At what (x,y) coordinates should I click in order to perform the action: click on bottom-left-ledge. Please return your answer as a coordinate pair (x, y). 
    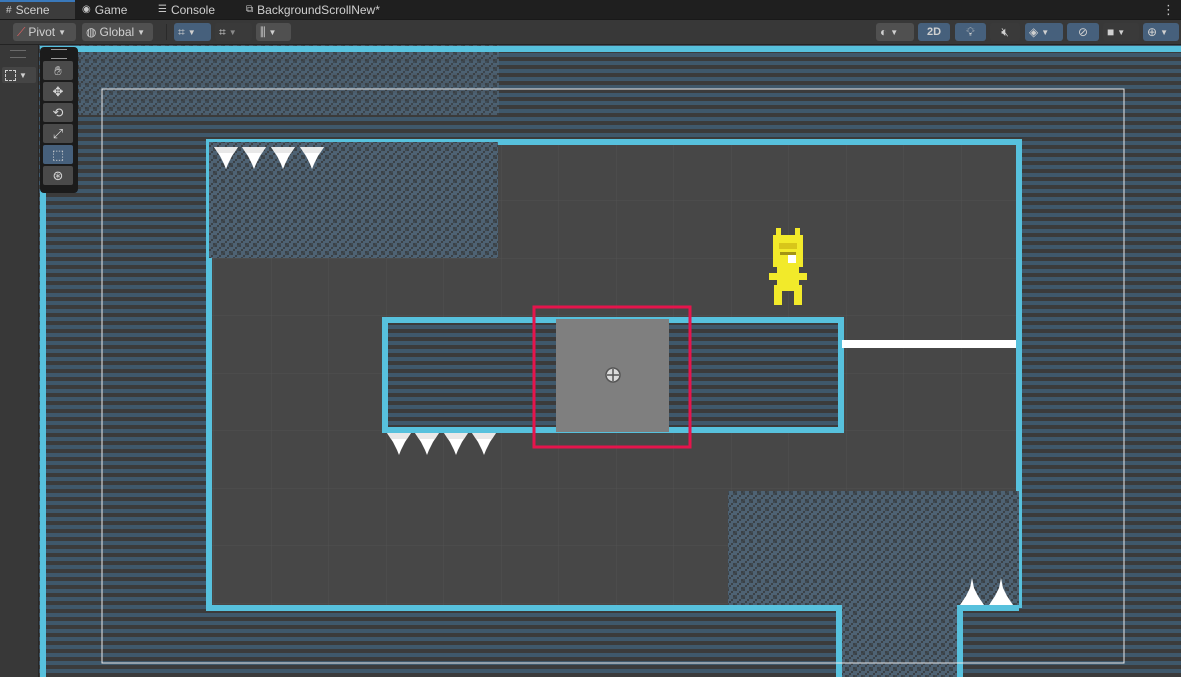
    Looking at the image, I should click on (525, 641).